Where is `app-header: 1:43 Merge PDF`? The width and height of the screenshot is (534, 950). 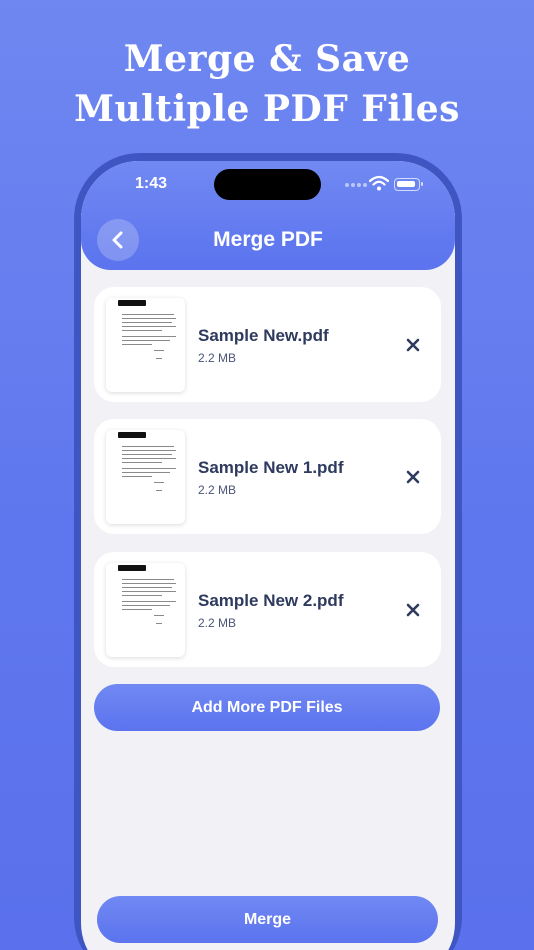
app-header: 1:43 Merge PDF is located at coordinates (268, 215).